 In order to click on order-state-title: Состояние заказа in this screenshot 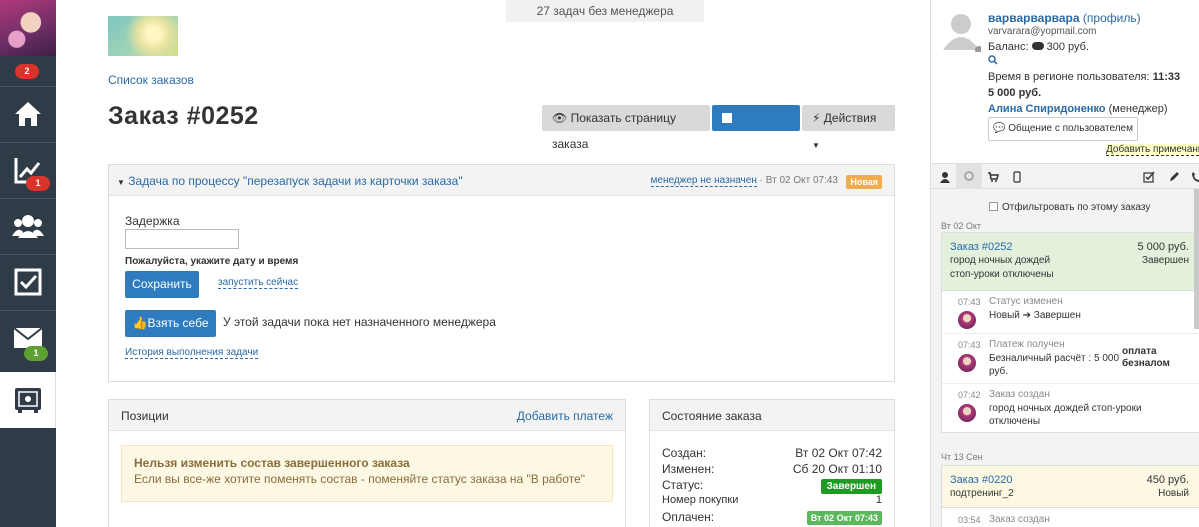, I will do `click(712, 416)`.